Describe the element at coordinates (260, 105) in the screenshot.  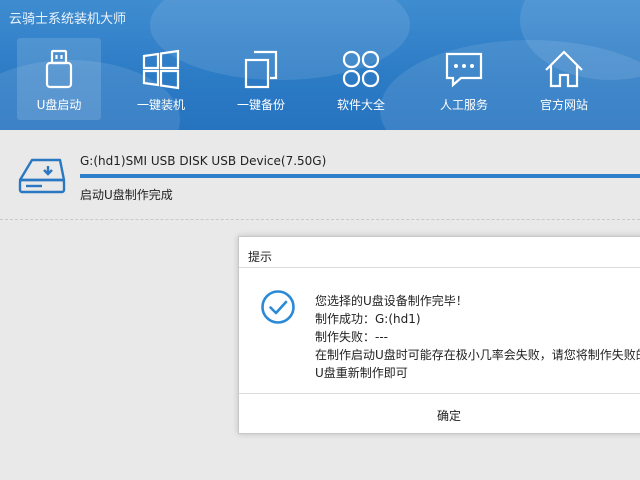
I see `nav-label: 一键备份` at that location.